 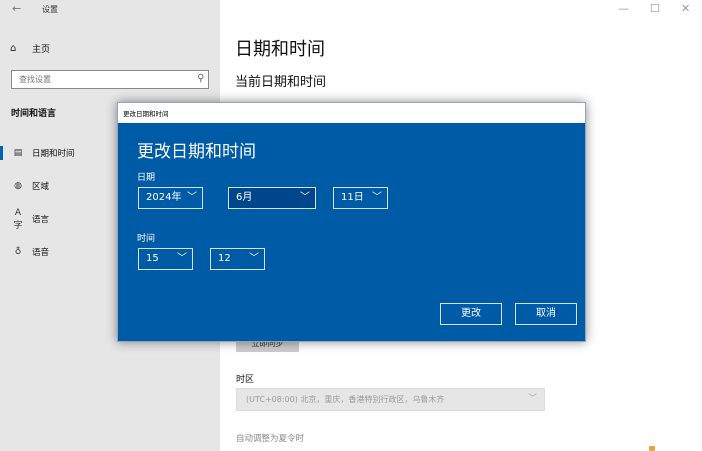 I want to click on dialog-titlebar: 更改日期和时间, so click(x=351, y=113).